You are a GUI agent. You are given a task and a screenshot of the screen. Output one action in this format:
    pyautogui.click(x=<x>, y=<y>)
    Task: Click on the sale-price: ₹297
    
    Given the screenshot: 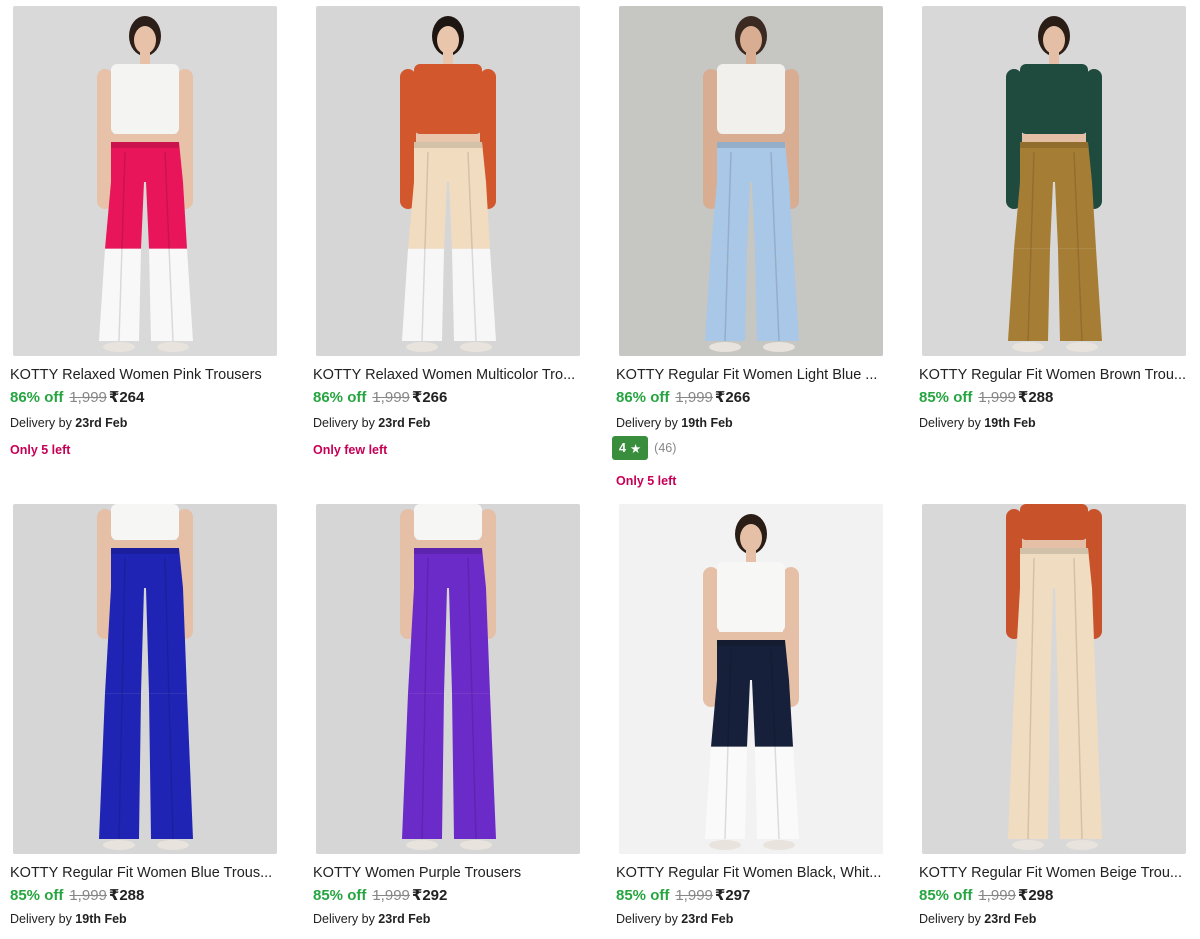 What is the action you would take?
    pyautogui.click(x=732, y=895)
    